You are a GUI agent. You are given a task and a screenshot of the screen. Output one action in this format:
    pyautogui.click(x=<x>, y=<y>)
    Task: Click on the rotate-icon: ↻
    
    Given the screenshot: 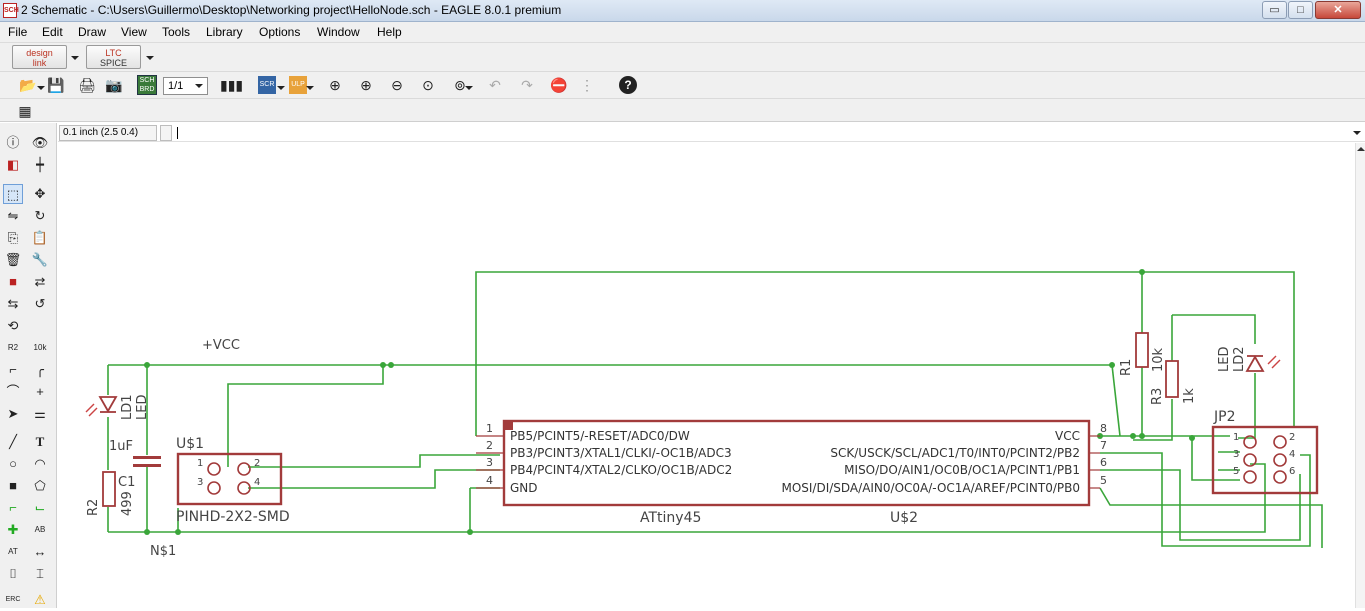 What is the action you would take?
    pyautogui.click(x=40, y=216)
    